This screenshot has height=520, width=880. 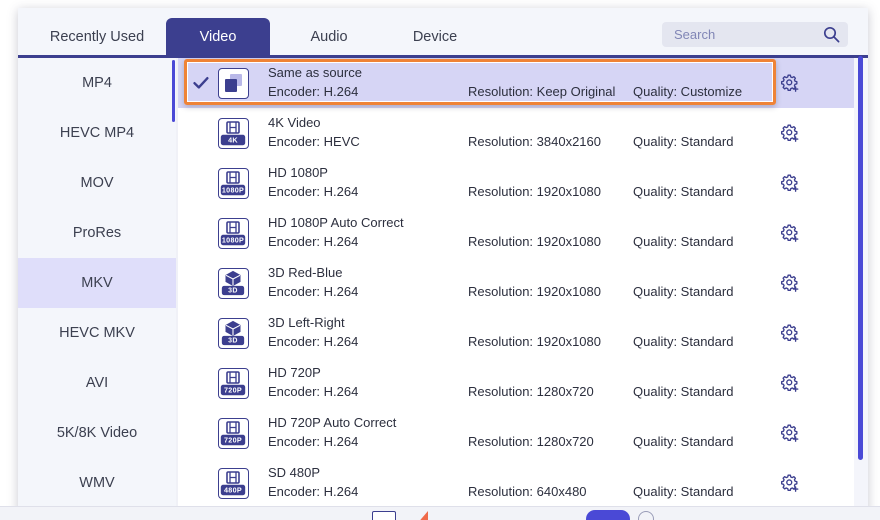 What do you see at coordinates (422, 515) in the screenshot?
I see `orange-marker-icon` at bounding box center [422, 515].